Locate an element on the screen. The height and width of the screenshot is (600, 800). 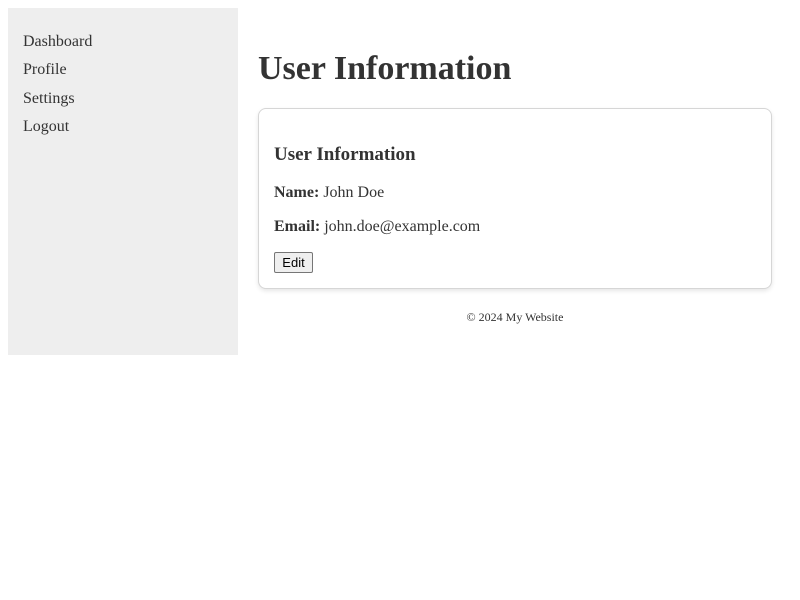
footer-copyright: © 2024 My Website is located at coordinates (515, 317).